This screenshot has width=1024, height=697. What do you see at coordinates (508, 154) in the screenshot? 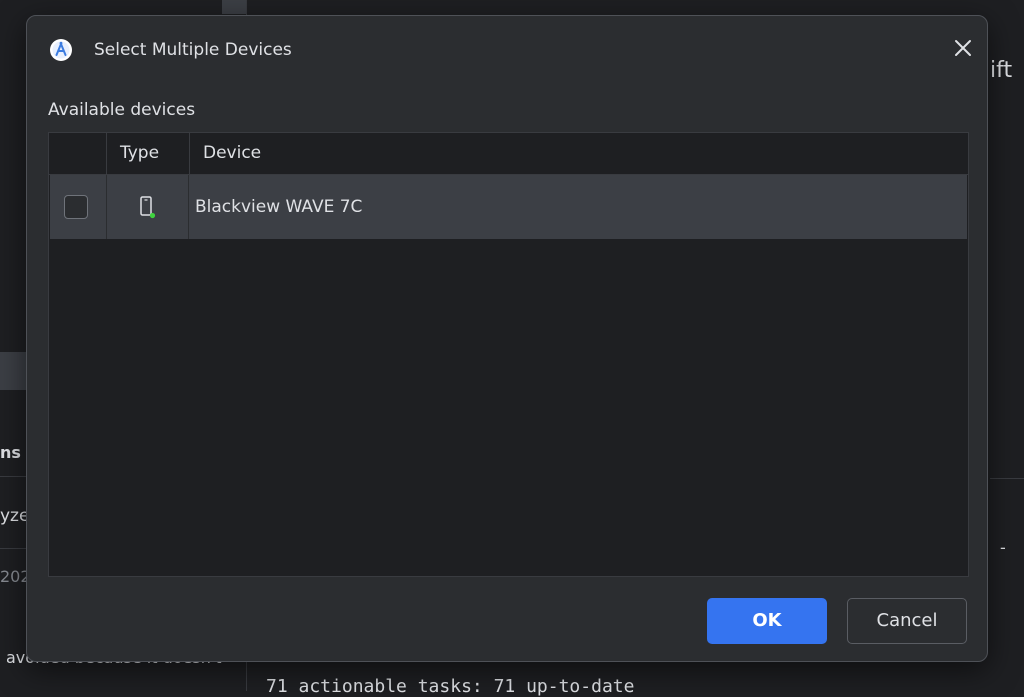
I see `table-header: Type Device` at bounding box center [508, 154].